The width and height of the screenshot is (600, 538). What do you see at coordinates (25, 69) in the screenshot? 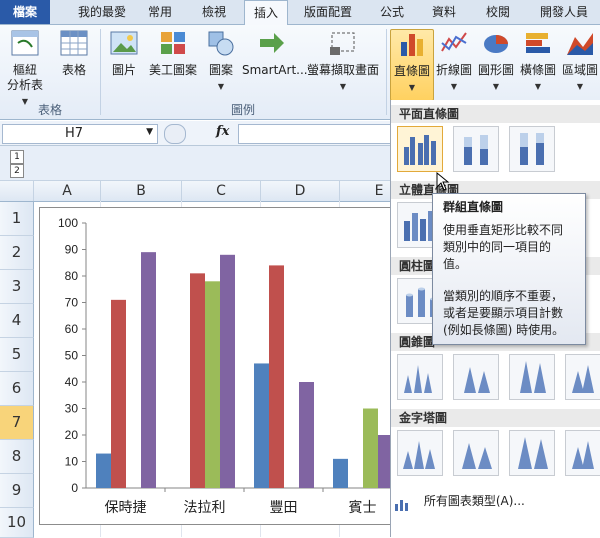
I see `pivot-table-button: 樞紐 分析表 ▼` at bounding box center [25, 69].